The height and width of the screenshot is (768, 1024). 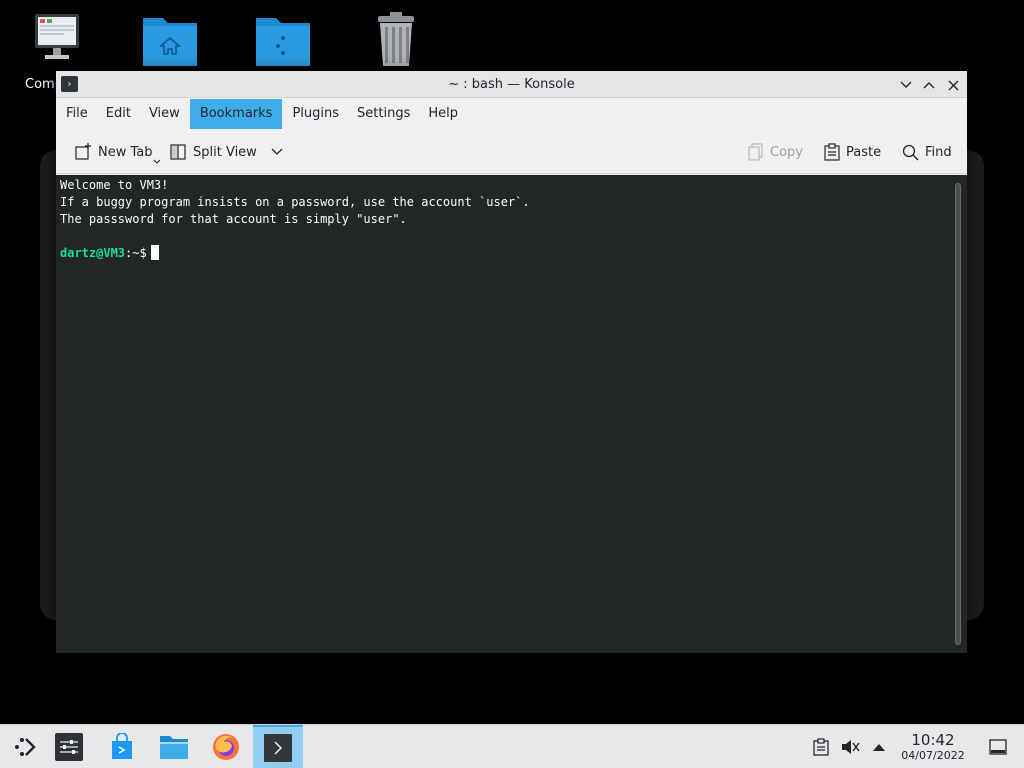 What do you see at coordinates (69, 84) in the screenshot?
I see `konsole-app-icon: ›` at bounding box center [69, 84].